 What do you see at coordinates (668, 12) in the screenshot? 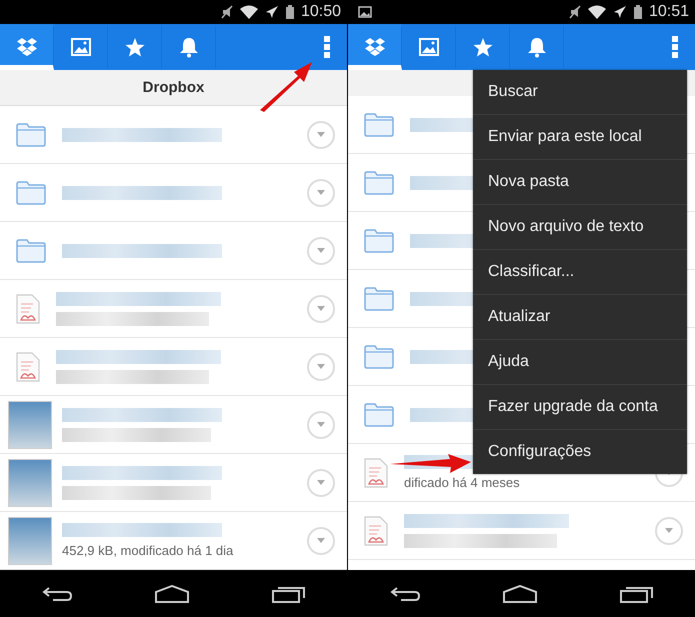
I see `clock-time: 10:51` at bounding box center [668, 12].